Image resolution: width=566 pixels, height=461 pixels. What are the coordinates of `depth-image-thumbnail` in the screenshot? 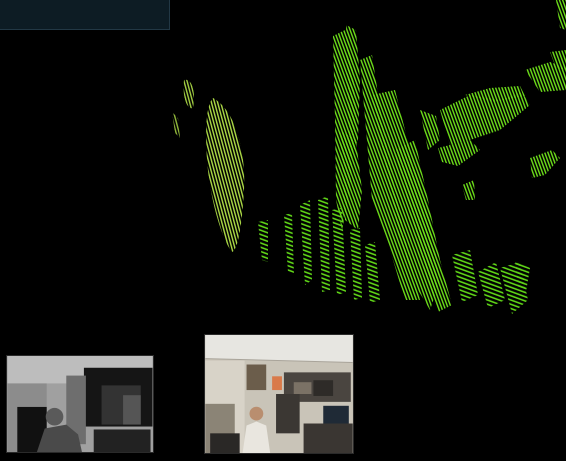 It's located at (80, 404).